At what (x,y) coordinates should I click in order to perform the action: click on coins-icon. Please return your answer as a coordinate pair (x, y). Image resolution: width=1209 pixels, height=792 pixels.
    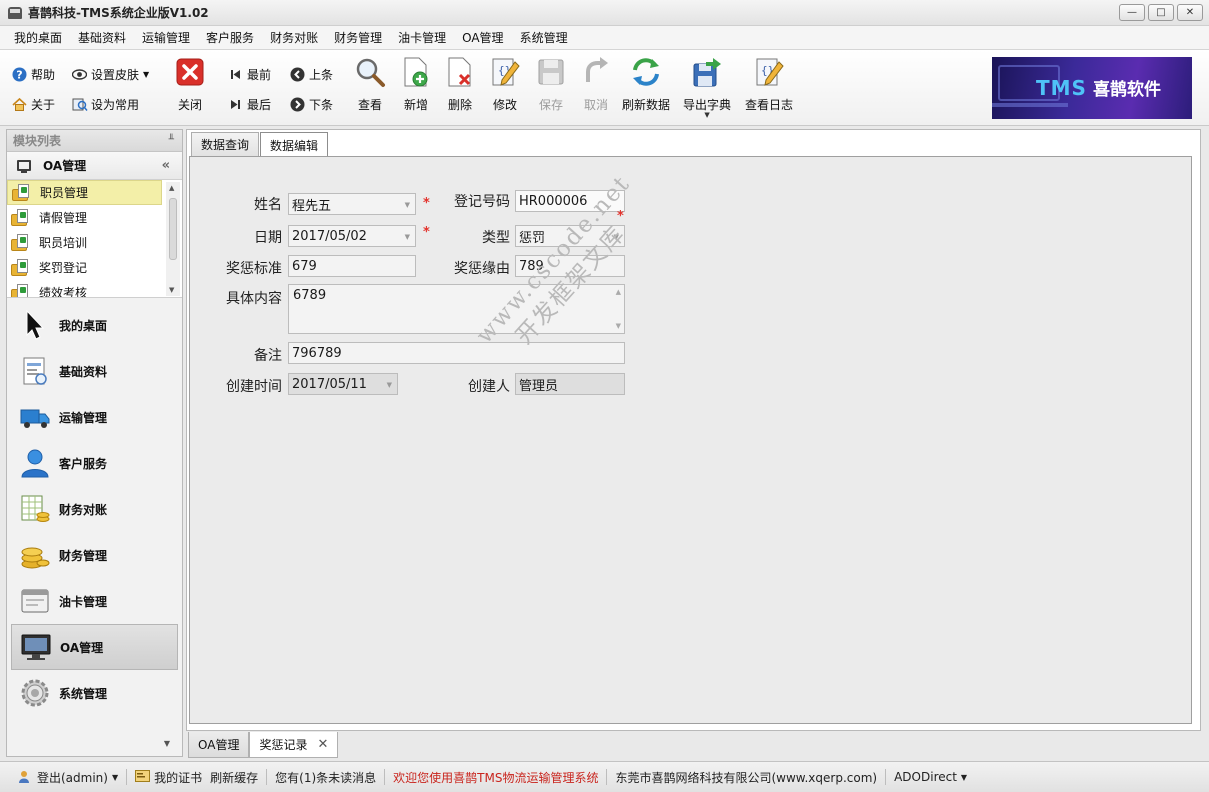
    Looking at the image, I should click on (35, 555).